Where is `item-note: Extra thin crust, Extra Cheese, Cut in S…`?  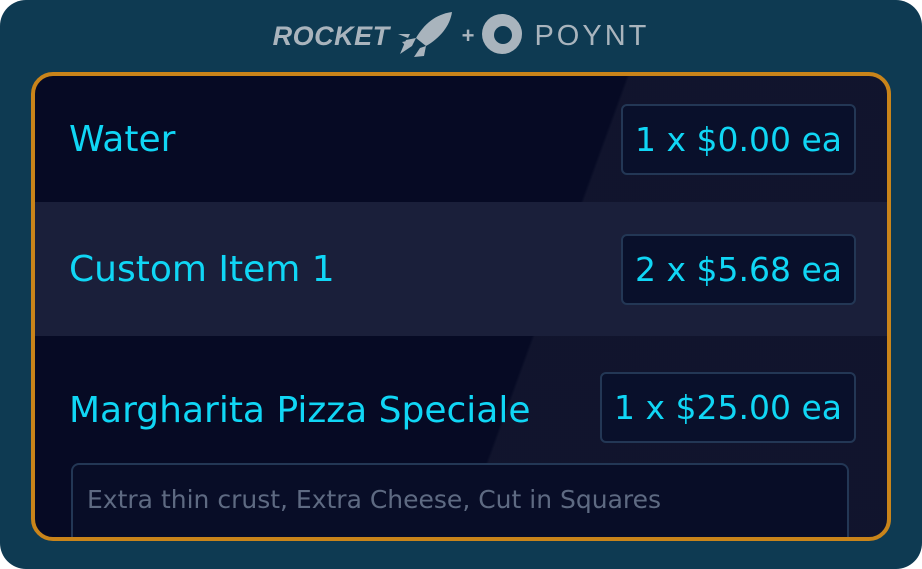
item-note: Extra thin crust, Extra Cheese, Cut in S… is located at coordinates (460, 500).